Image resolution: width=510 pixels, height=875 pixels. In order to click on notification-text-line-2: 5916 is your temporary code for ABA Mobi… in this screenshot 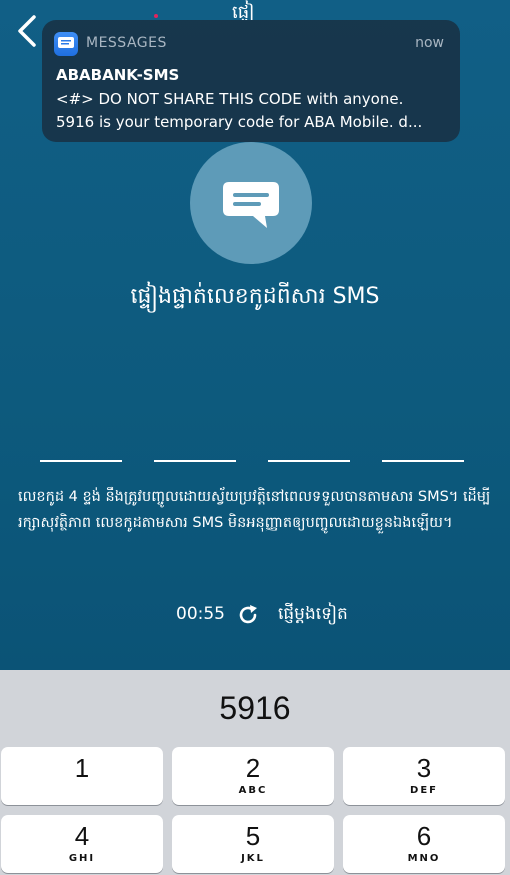, I will do `click(239, 122)`.